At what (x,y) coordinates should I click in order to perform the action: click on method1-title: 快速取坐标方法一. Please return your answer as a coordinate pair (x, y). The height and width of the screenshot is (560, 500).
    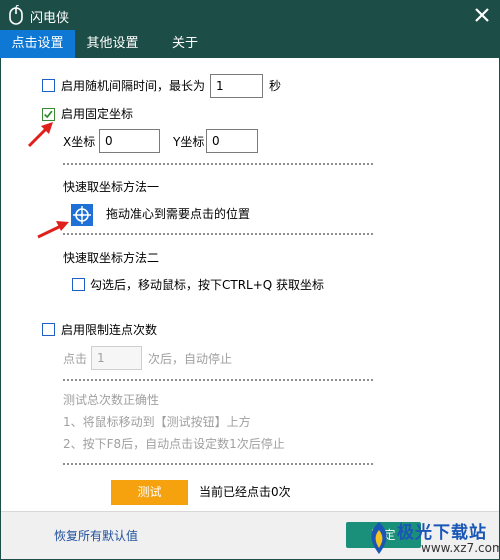
    Looking at the image, I should click on (111, 187).